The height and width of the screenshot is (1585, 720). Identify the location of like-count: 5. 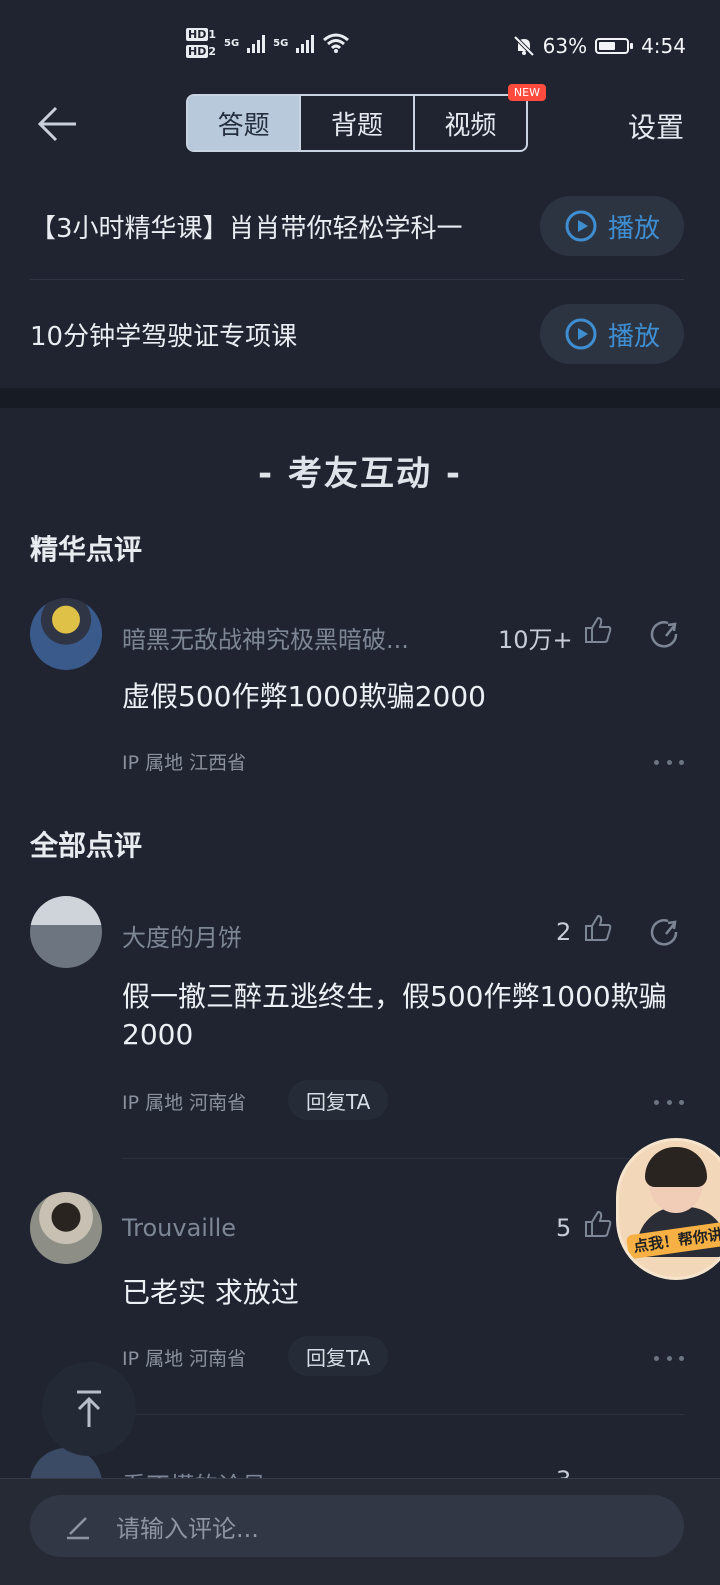
(564, 1228).